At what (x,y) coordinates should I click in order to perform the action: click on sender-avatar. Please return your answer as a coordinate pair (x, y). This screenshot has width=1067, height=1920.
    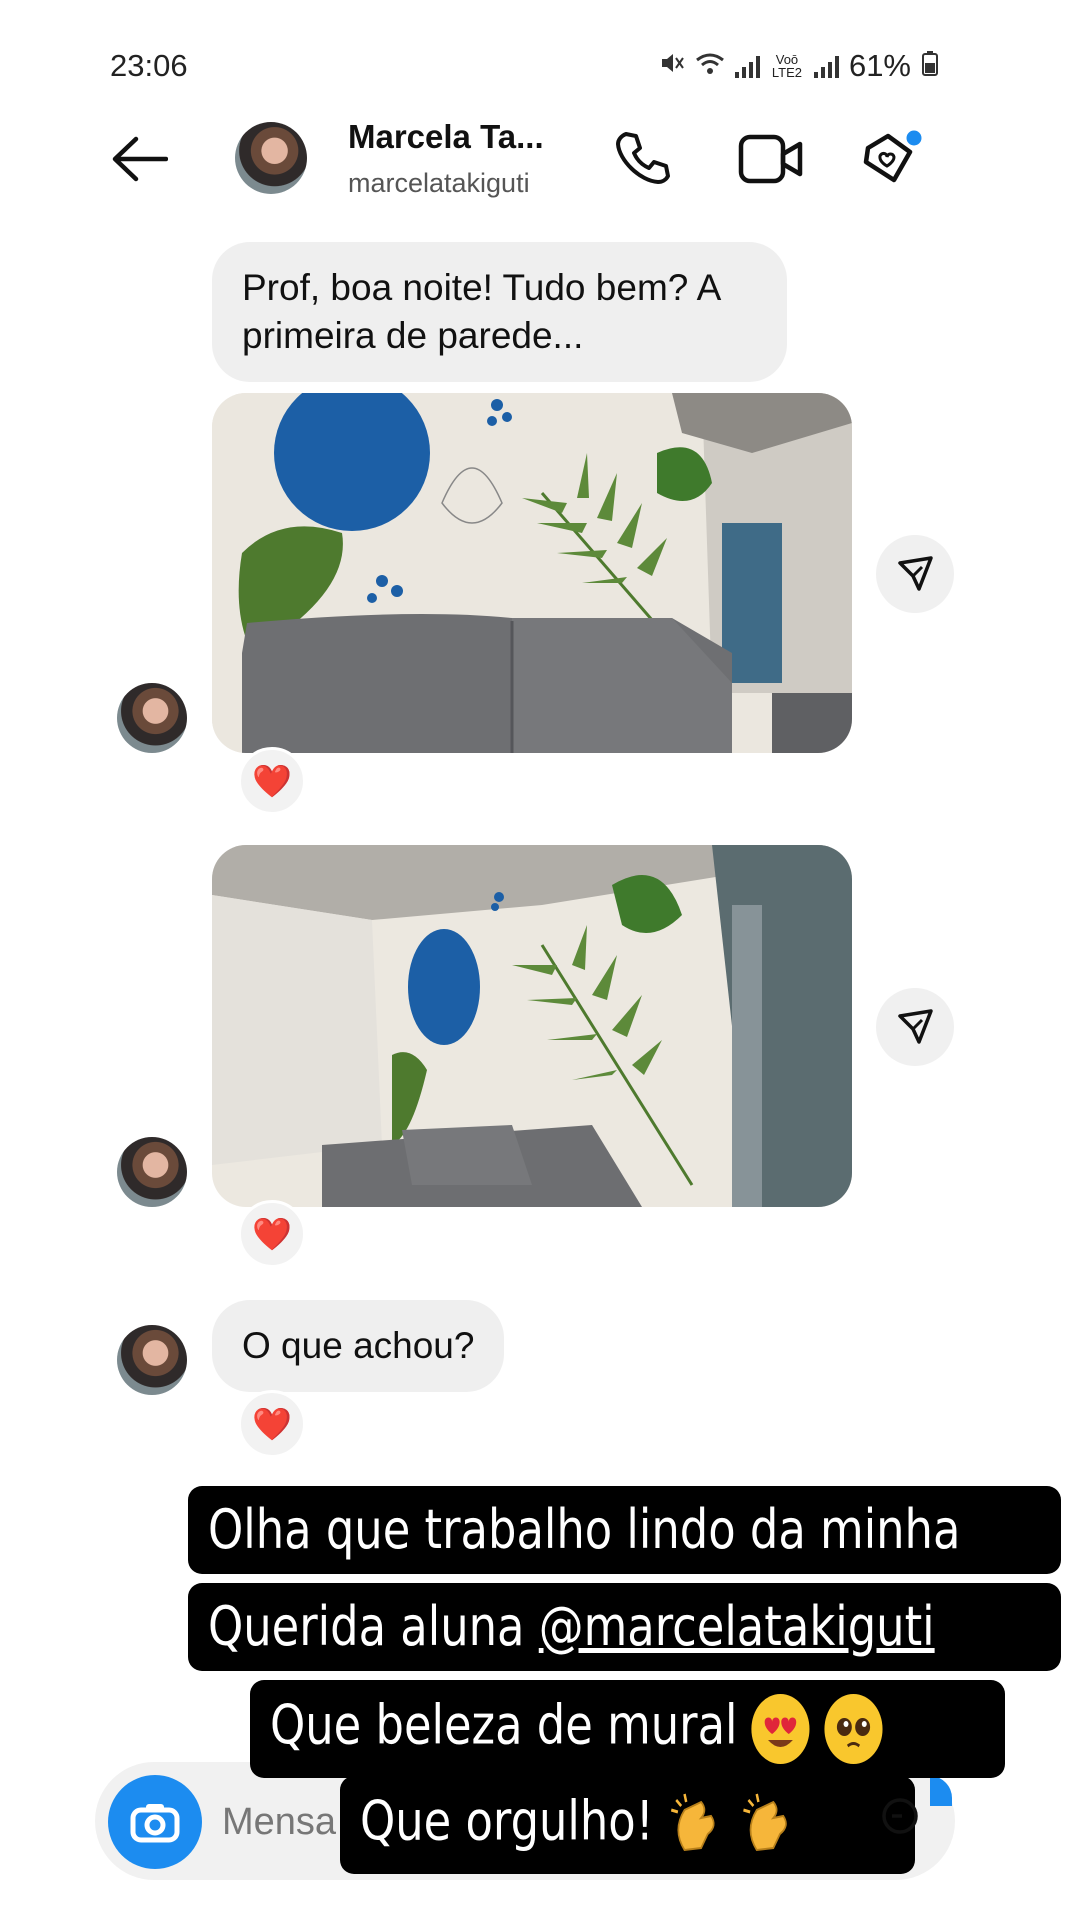
    Looking at the image, I should click on (152, 718).